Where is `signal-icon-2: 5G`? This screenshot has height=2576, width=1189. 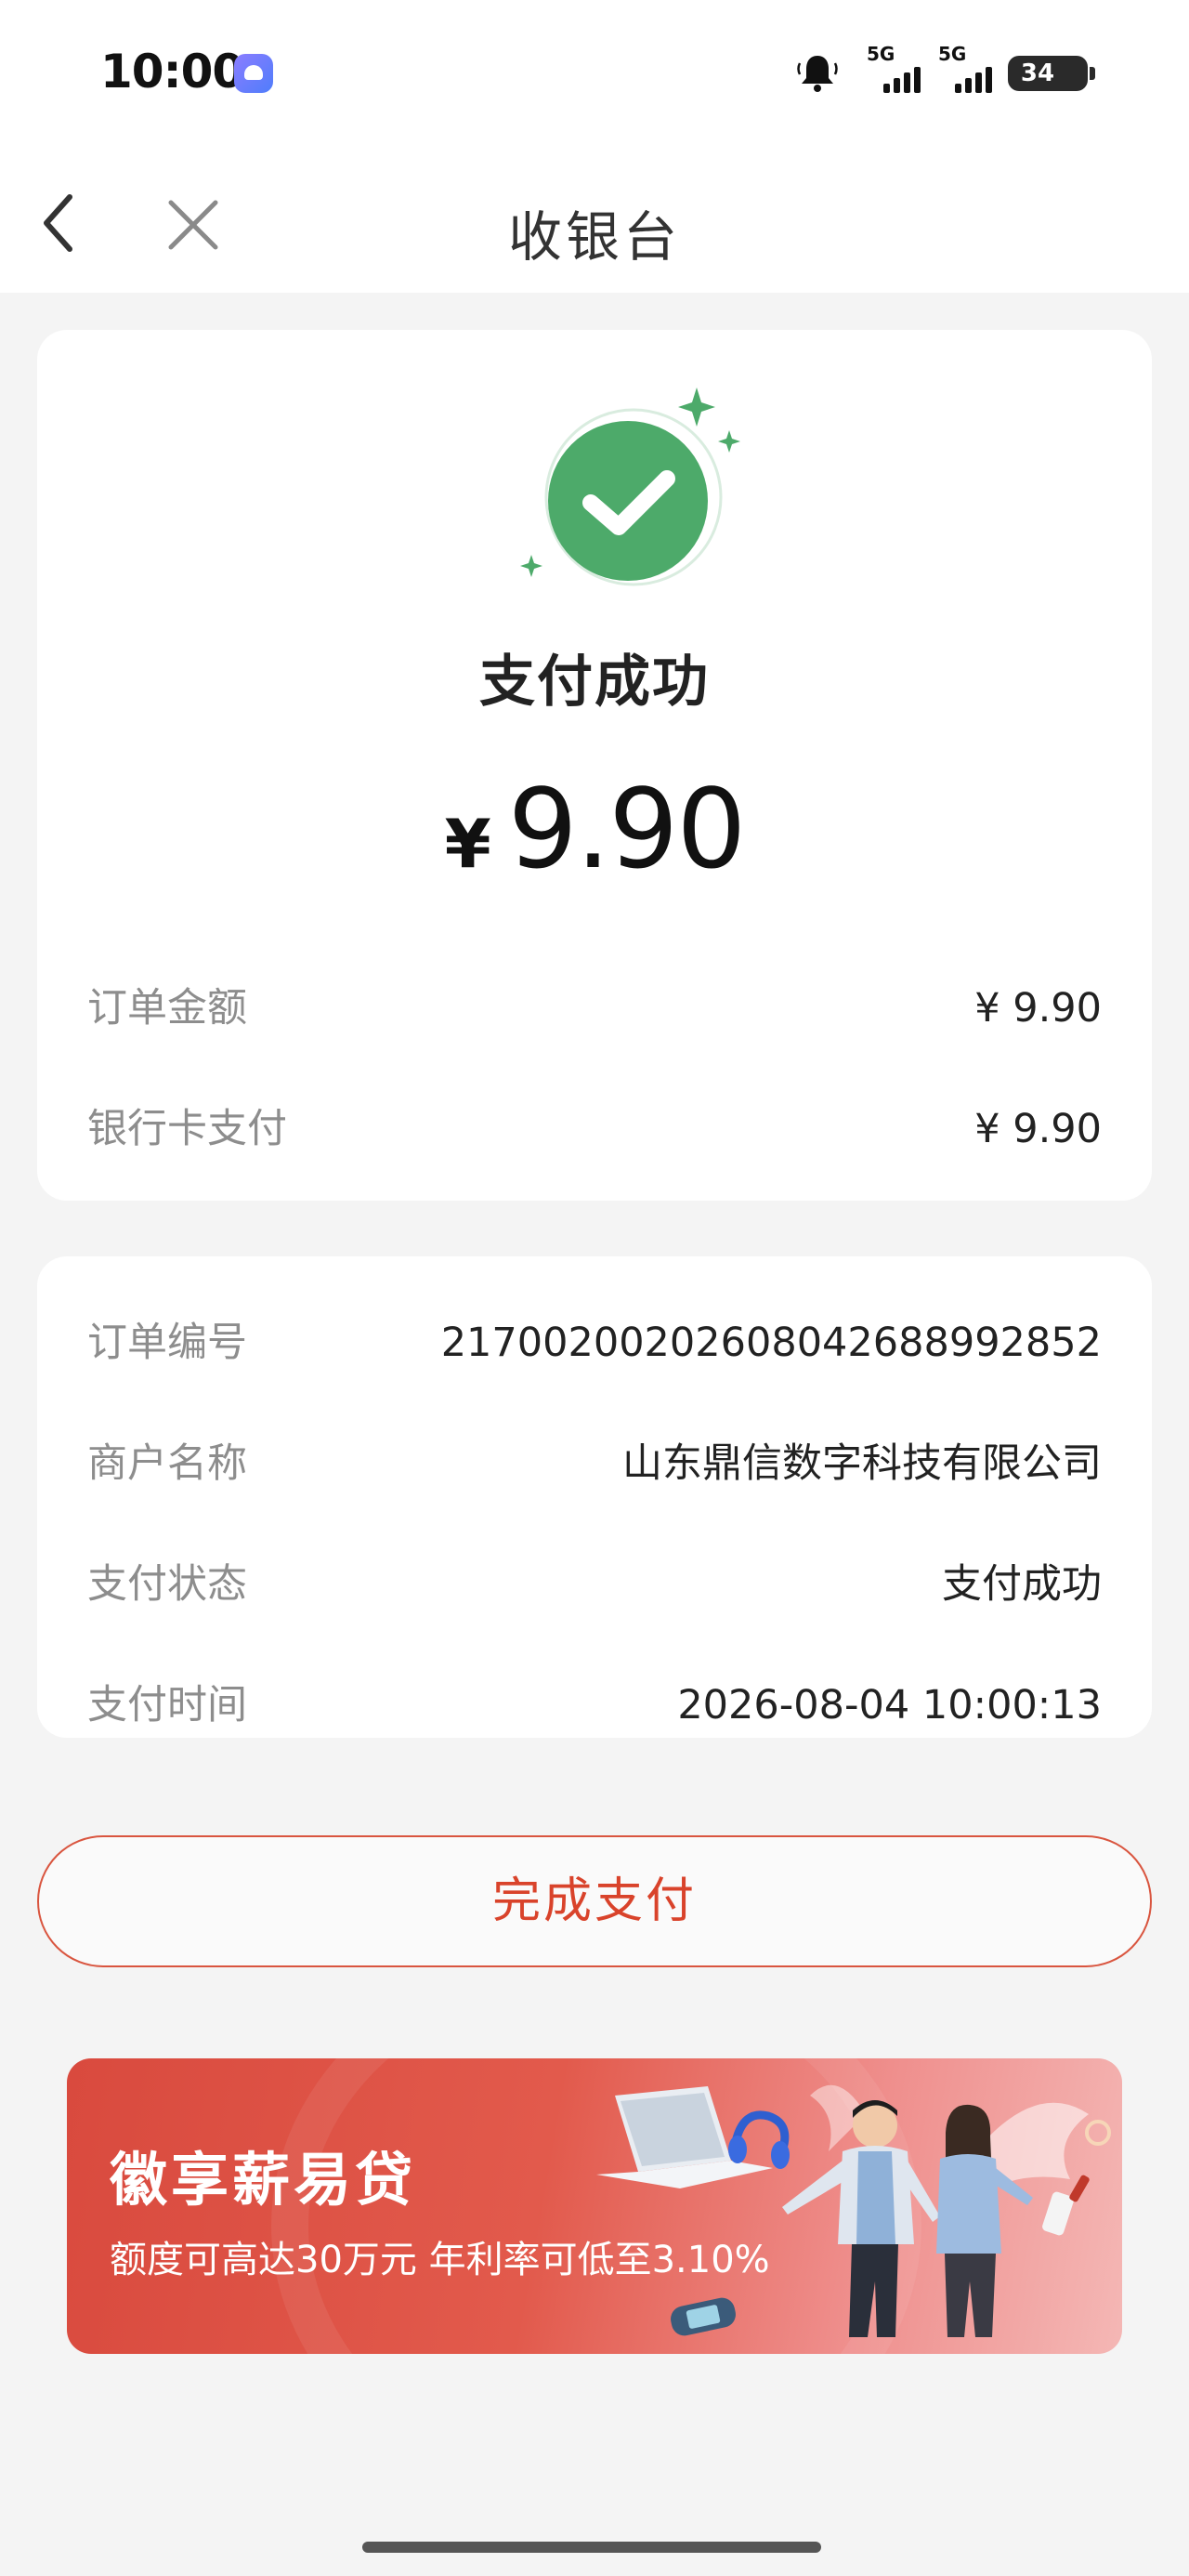 signal-icon-2: 5G is located at coordinates (971, 71).